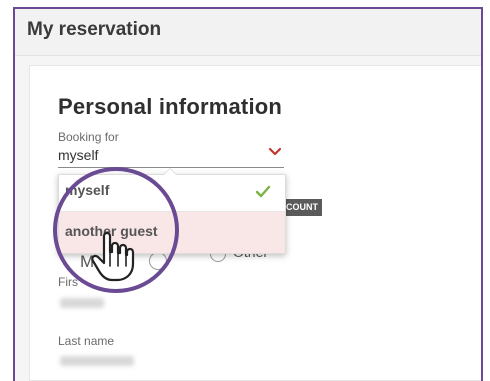  What do you see at coordinates (113, 256) in the screenshot?
I see `hand-pointer-icon` at bounding box center [113, 256].